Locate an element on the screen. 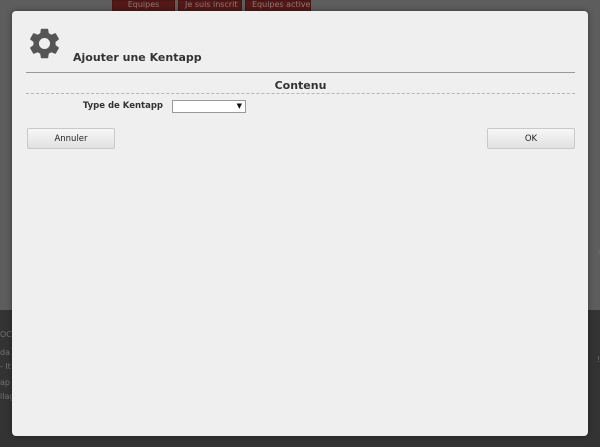  chevron-down-icon: ▼ is located at coordinates (239, 106).